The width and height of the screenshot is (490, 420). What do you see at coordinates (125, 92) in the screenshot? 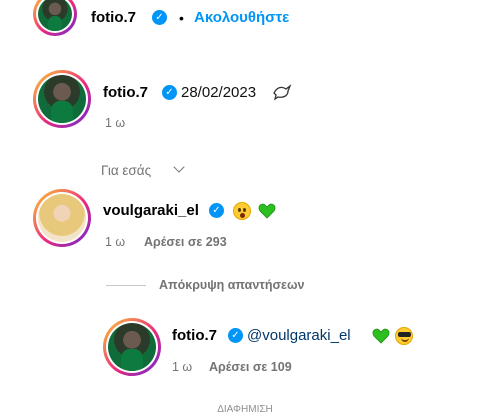
I see `caption-username: fotio.7` at bounding box center [125, 92].